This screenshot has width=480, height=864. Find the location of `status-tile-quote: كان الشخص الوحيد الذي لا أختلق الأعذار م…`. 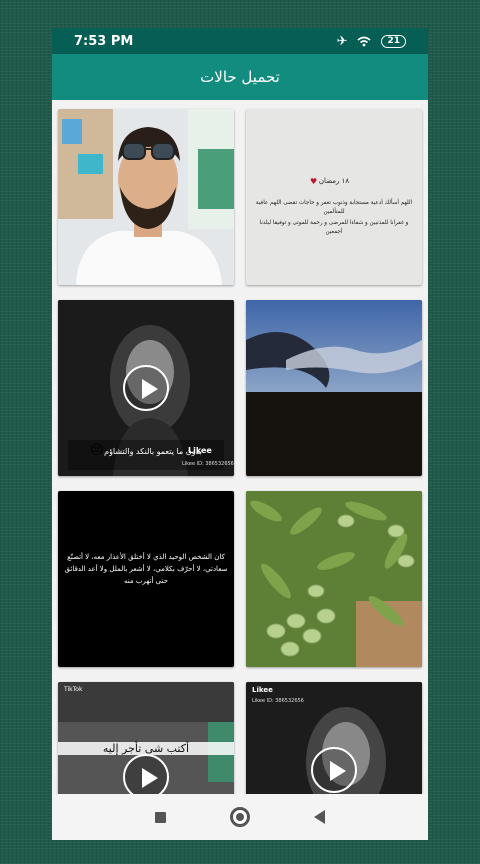

status-tile-quote: كان الشخص الوحيد الذي لا أختلق الأعذار م… is located at coordinates (146, 579).